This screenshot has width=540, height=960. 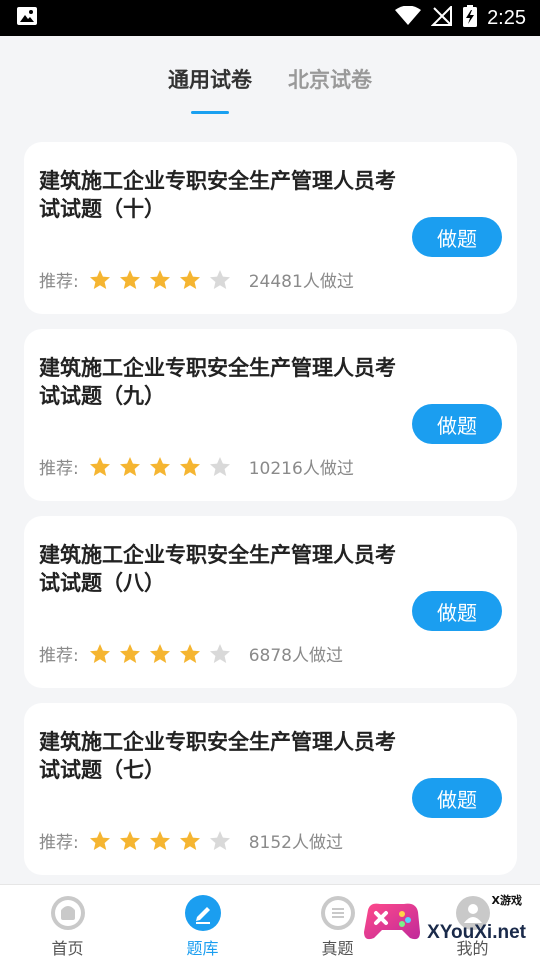 What do you see at coordinates (217, 569) in the screenshot?
I see `paper-title: 建筑施工企业专职安全生产管理人员考试试题（八）` at bounding box center [217, 569].